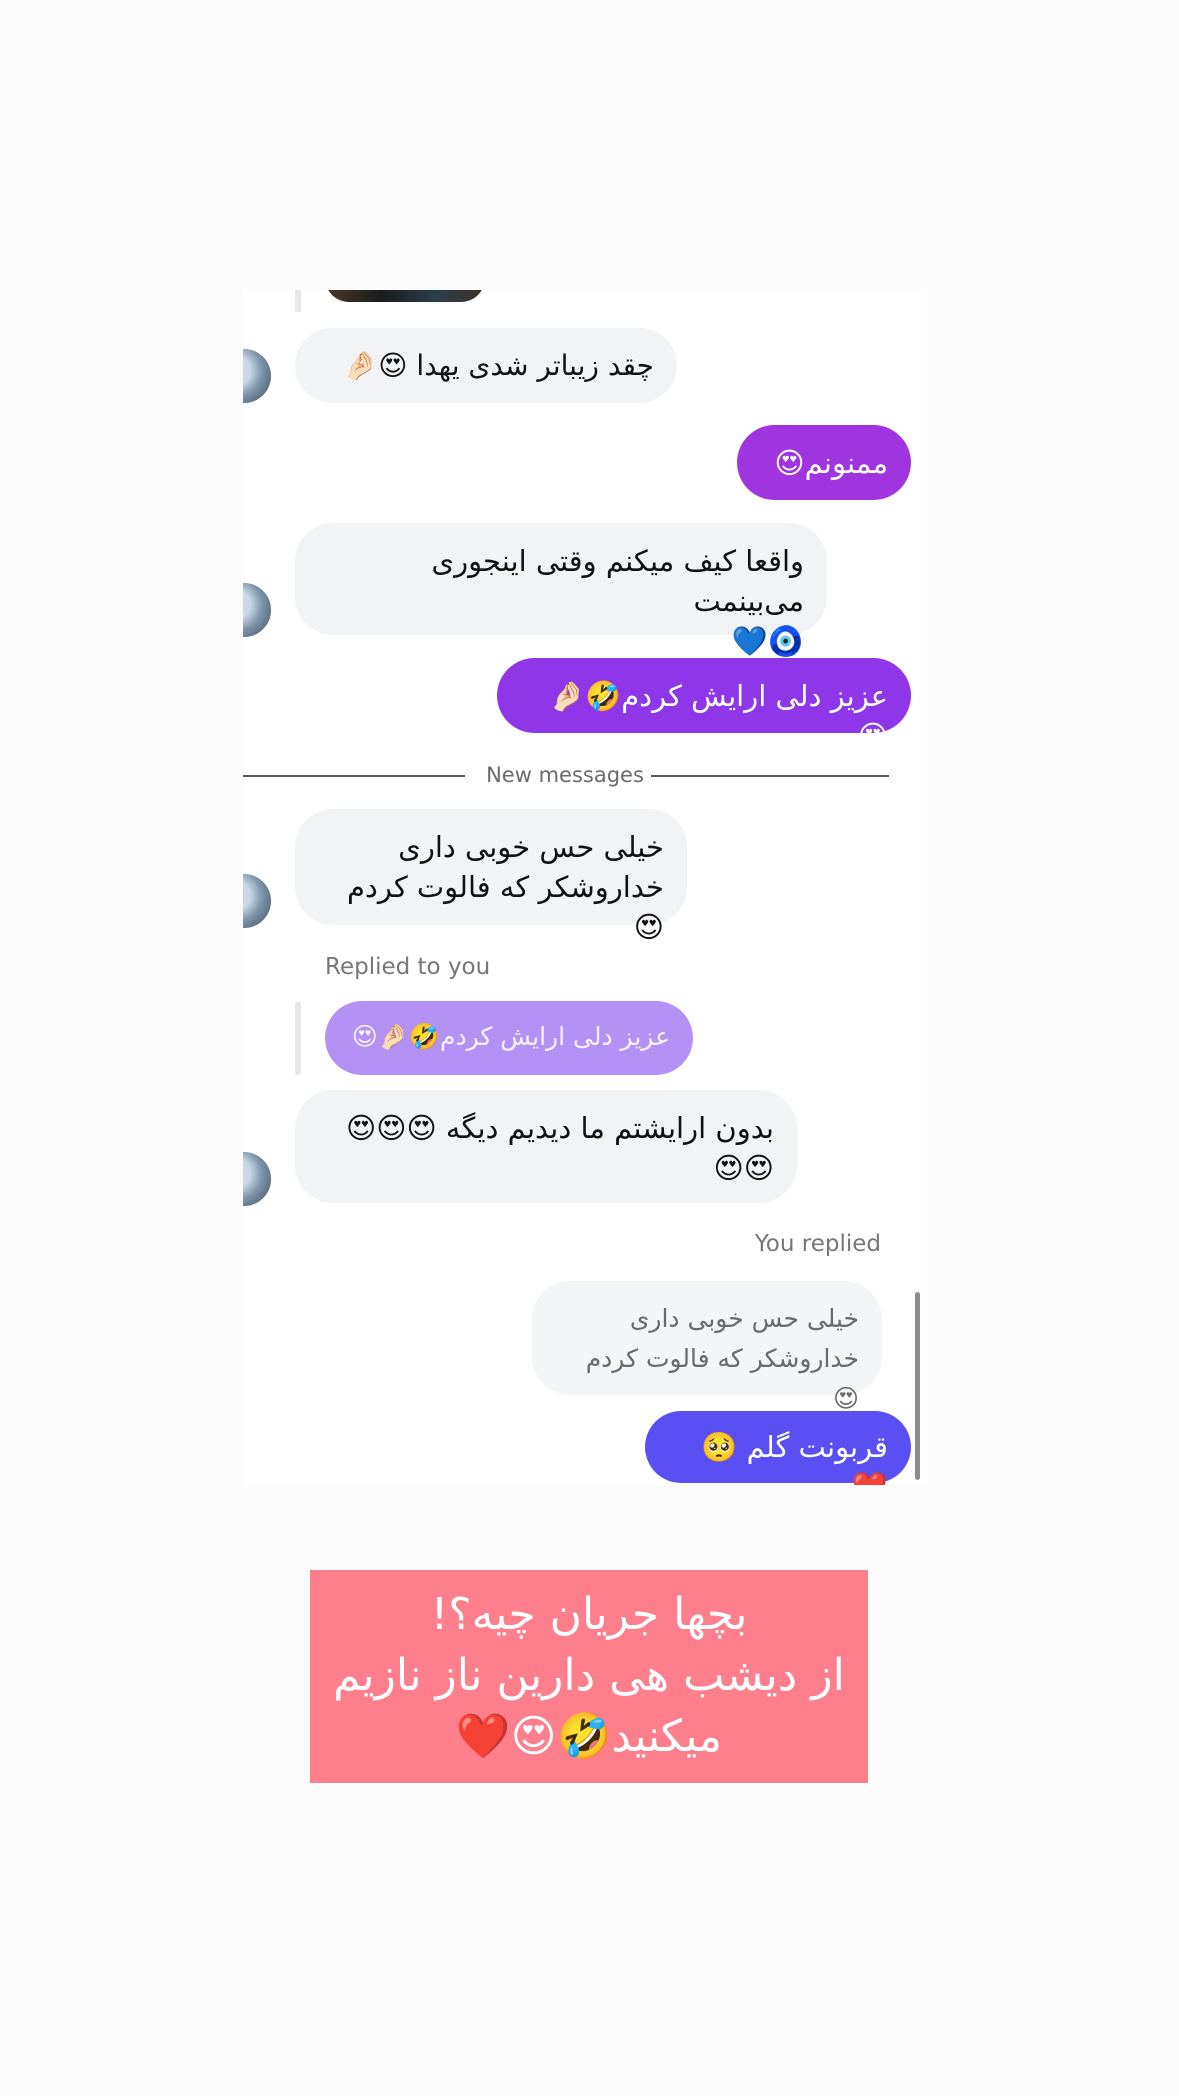 The height and width of the screenshot is (2096, 1179). I want to click on outgoing-message-bubble: قربونت گلم 🥺❤️, so click(778, 1448).